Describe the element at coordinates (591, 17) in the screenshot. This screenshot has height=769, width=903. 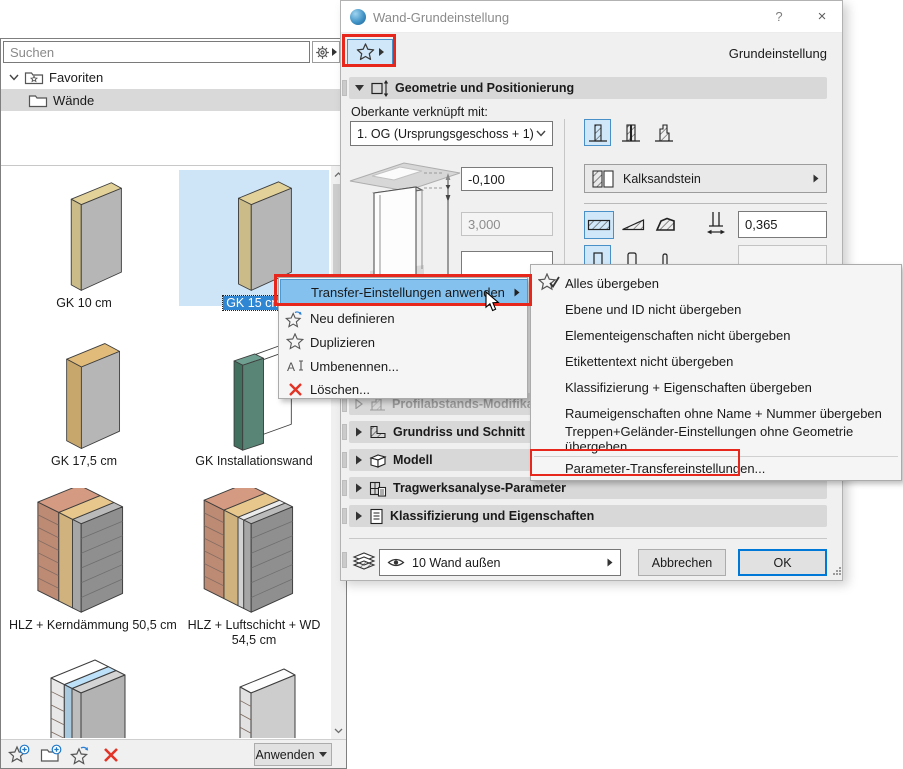
I see `dialog-titlebar: Wand-Grundeinstellung ? ×` at that location.